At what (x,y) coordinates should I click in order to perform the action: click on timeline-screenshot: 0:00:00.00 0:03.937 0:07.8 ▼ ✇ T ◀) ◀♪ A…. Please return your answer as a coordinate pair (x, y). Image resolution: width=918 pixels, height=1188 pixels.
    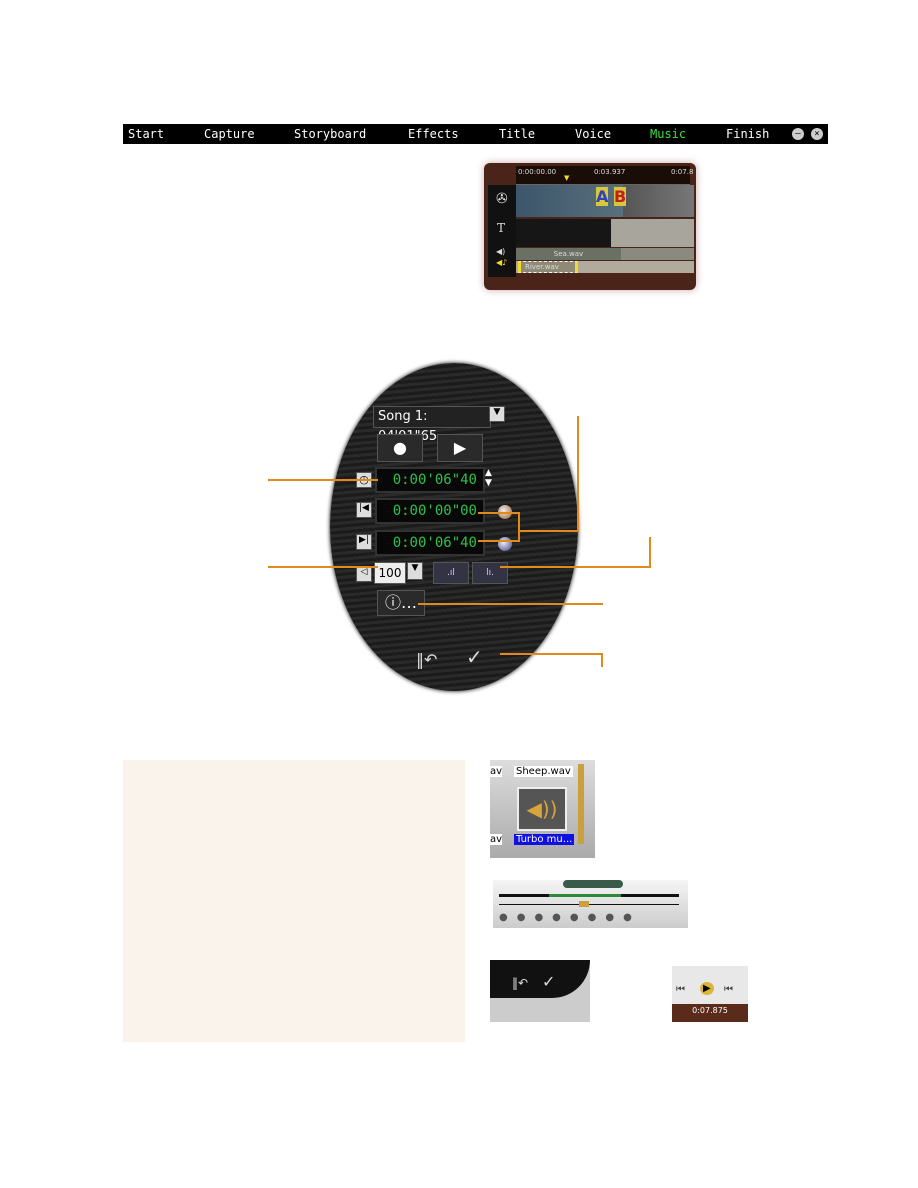
    Looking at the image, I should click on (590, 226).